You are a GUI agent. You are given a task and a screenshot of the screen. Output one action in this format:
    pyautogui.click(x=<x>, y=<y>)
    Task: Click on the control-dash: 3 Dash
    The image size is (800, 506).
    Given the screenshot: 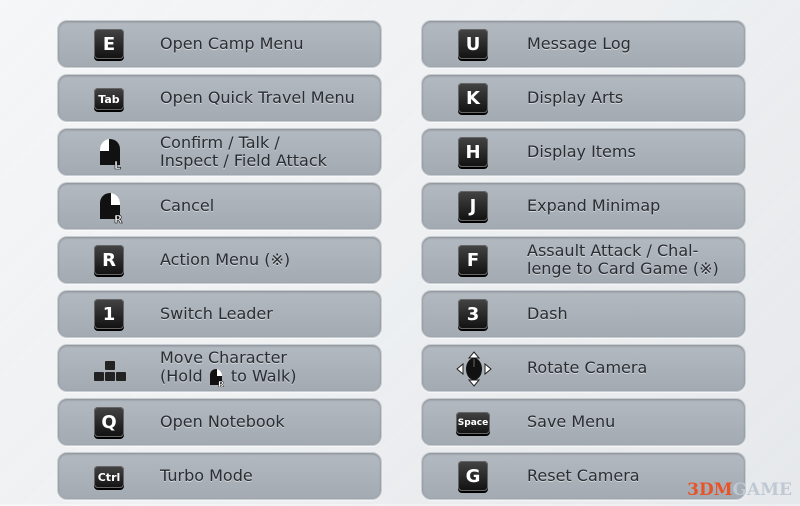 What is the action you would take?
    pyautogui.click(x=583, y=314)
    